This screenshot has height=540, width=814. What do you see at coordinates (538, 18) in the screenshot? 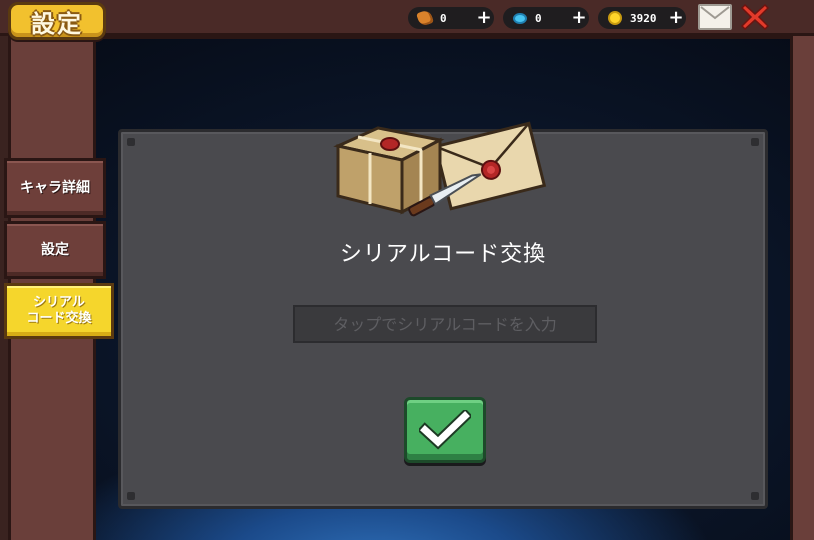
I see `currency-gem-value: 0` at bounding box center [538, 18].